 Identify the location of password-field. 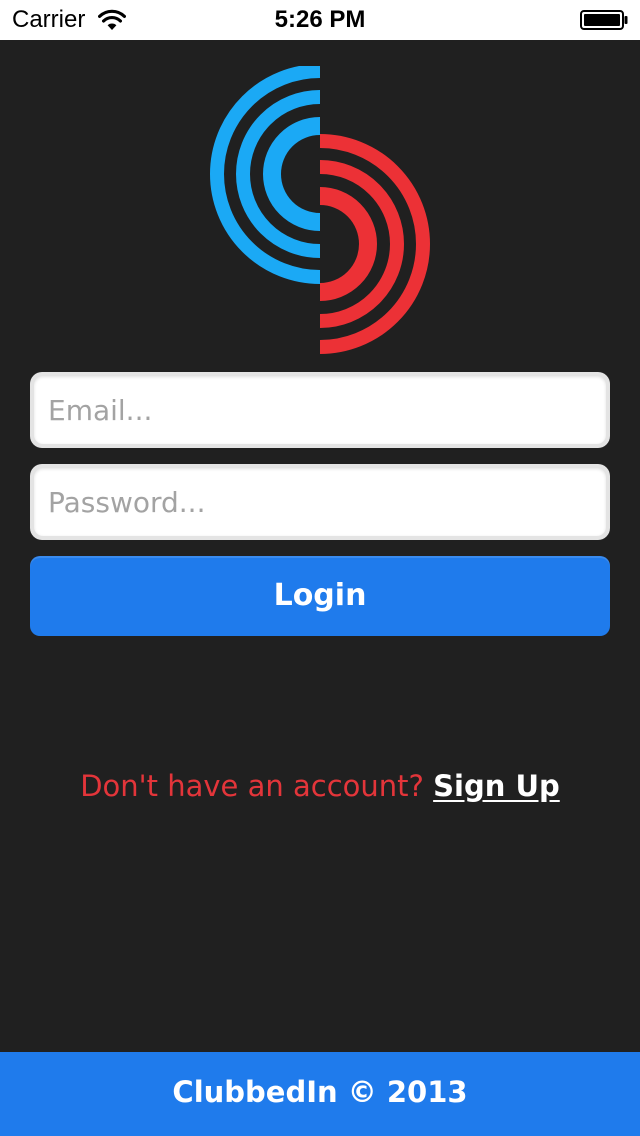
(320, 502).